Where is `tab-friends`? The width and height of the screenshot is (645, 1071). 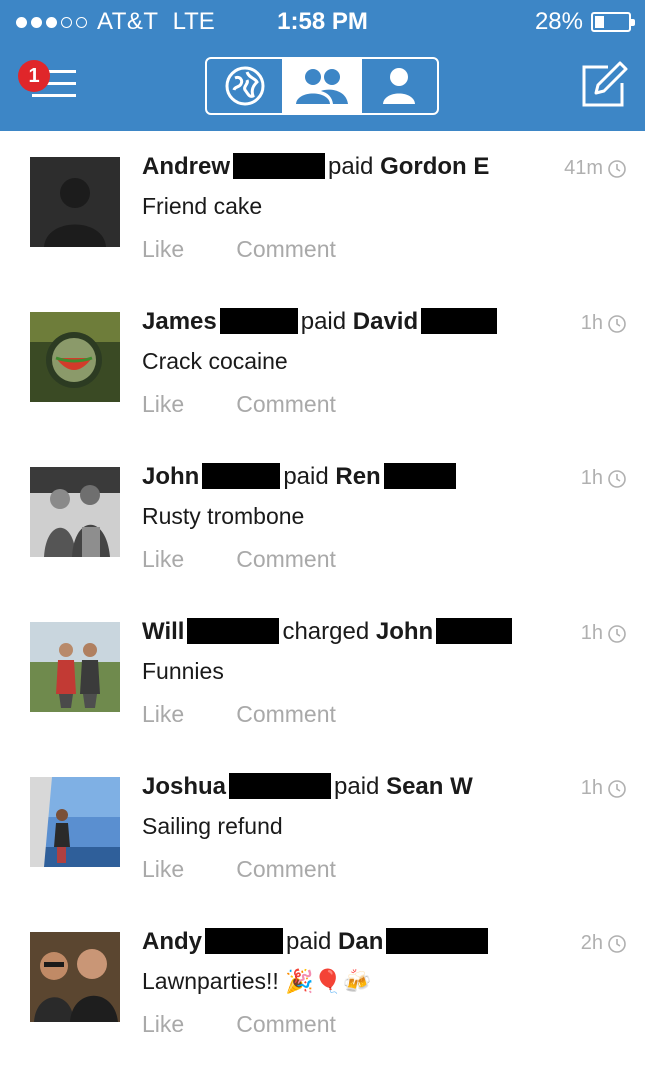
tab-friends is located at coordinates (323, 86).